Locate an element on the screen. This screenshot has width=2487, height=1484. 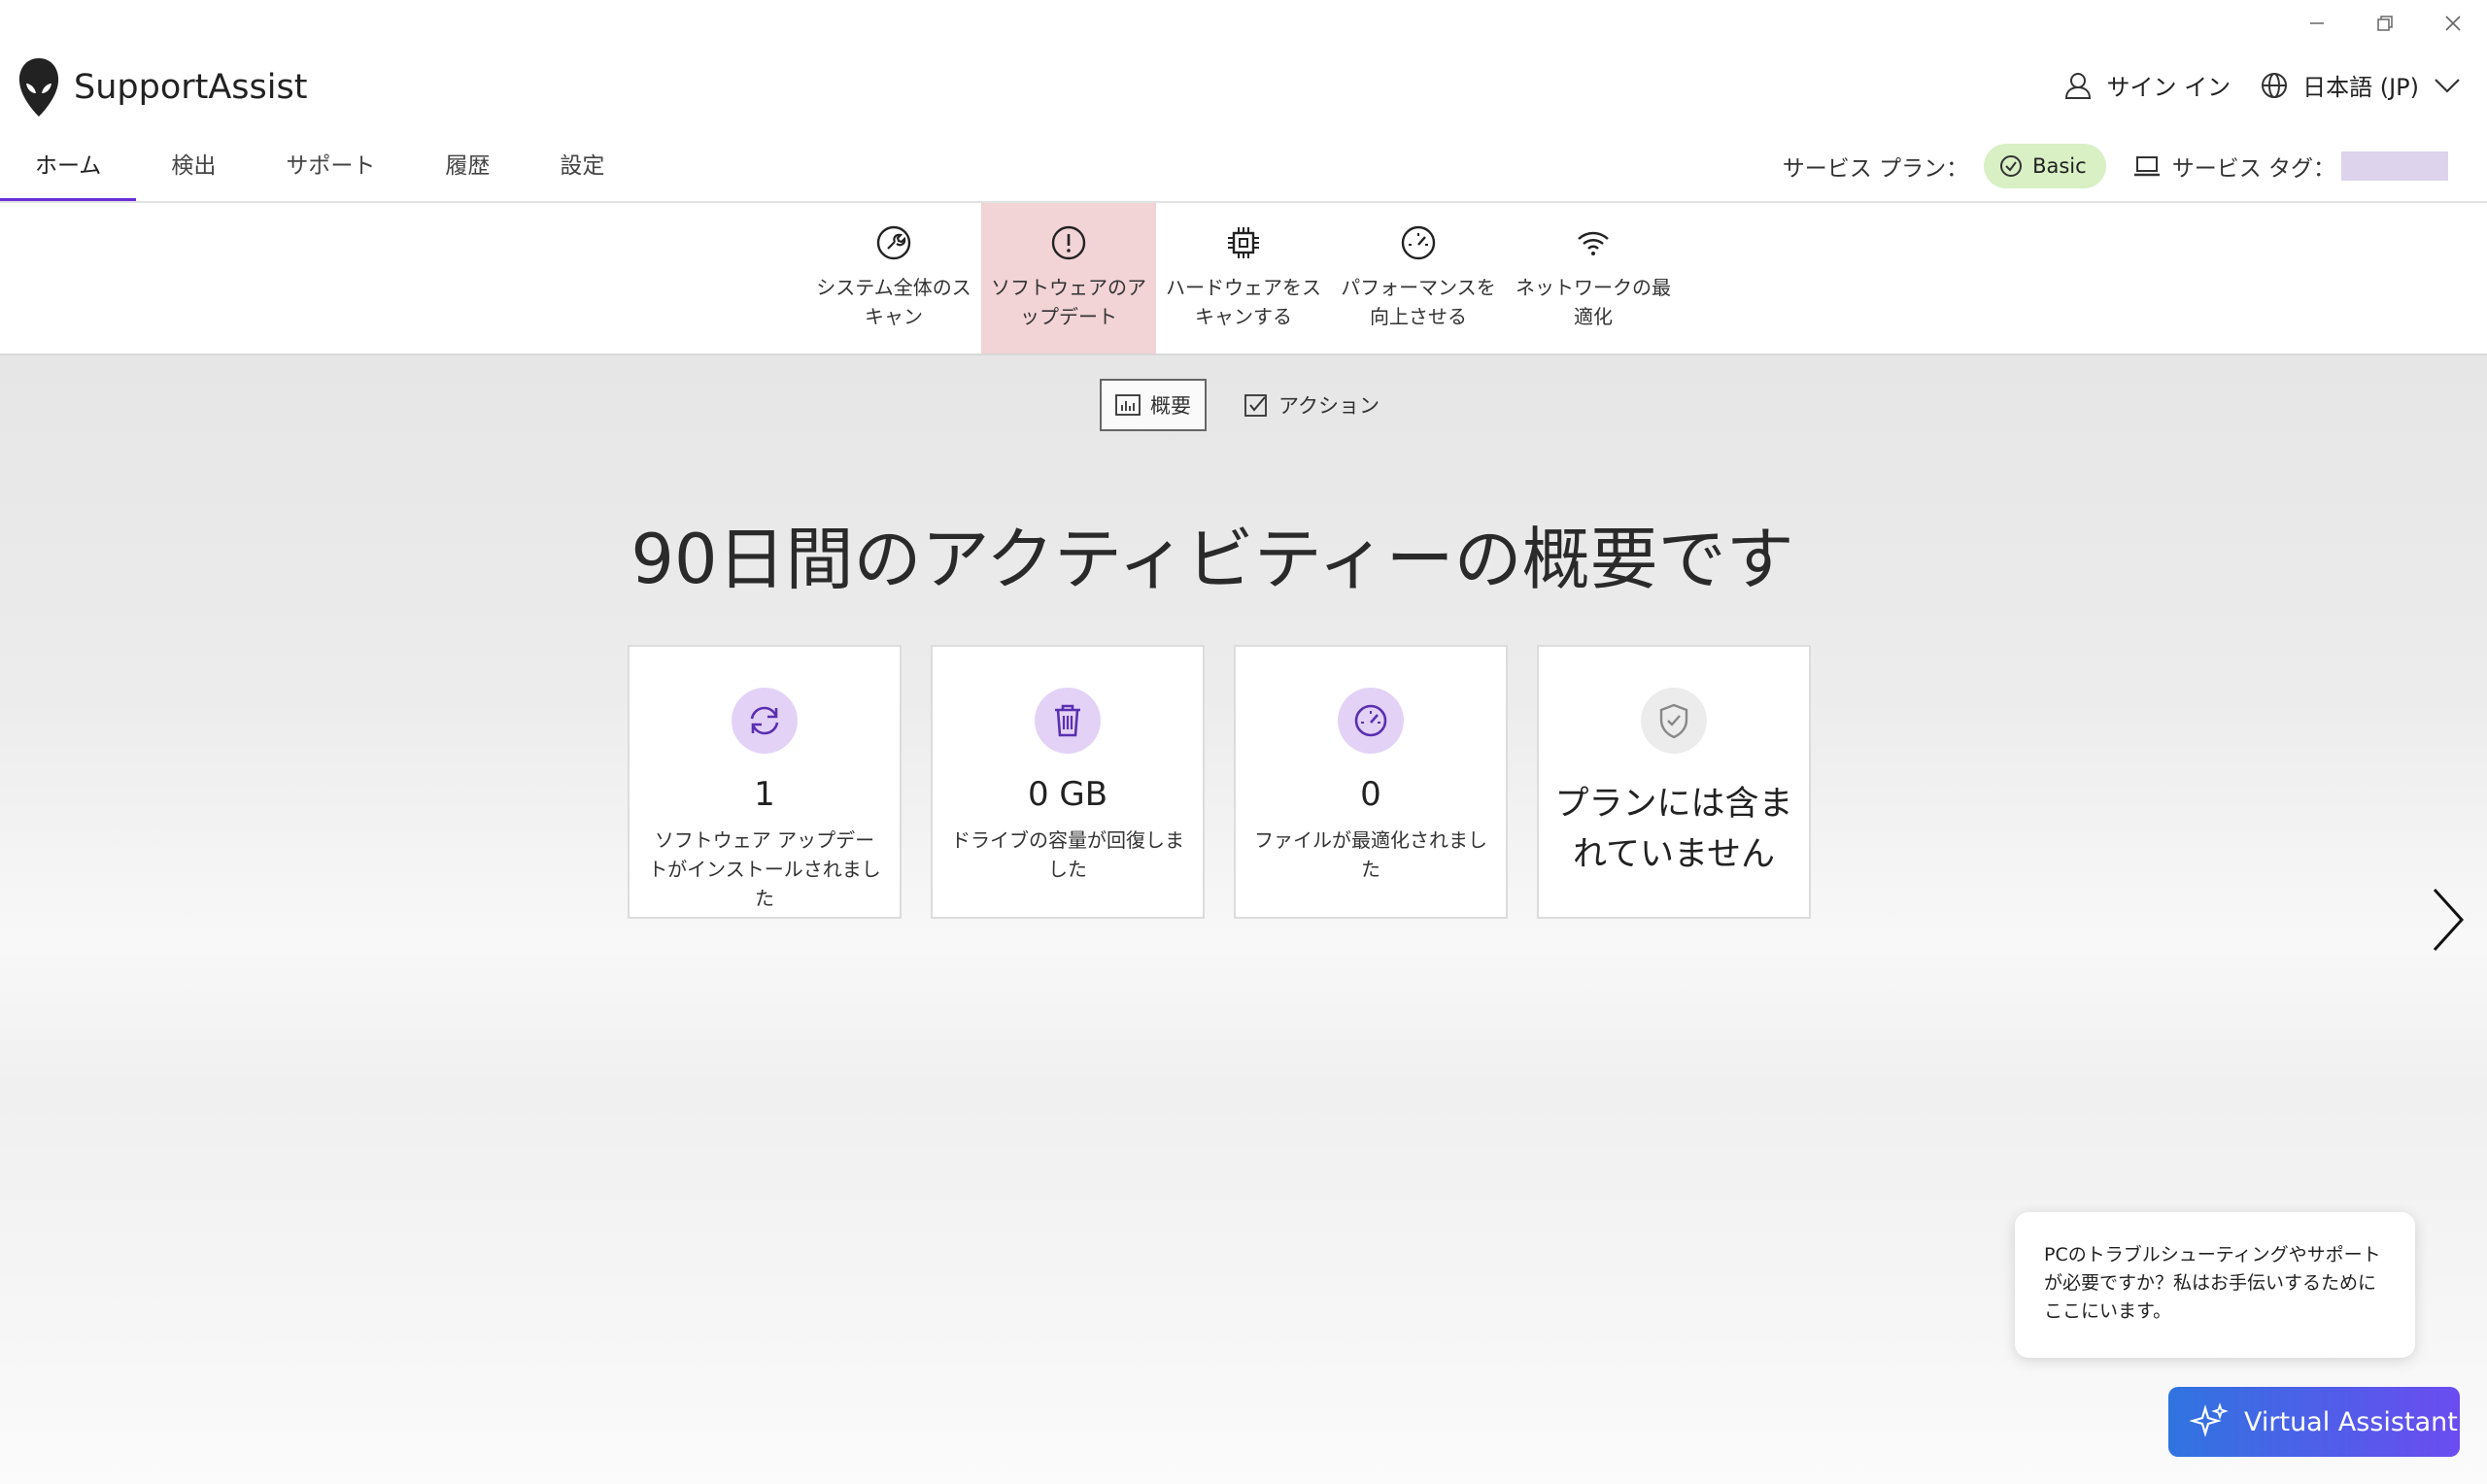
bar-chart-icon is located at coordinates (1128, 405).